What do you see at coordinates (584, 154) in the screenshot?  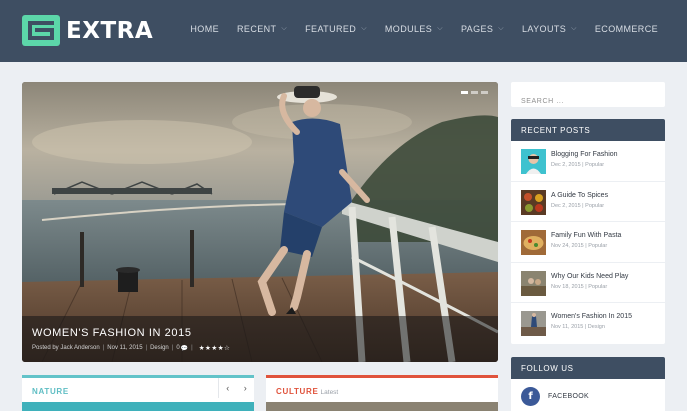 I see `post-title: Blogging For Fashion` at bounding box center [584, 154].